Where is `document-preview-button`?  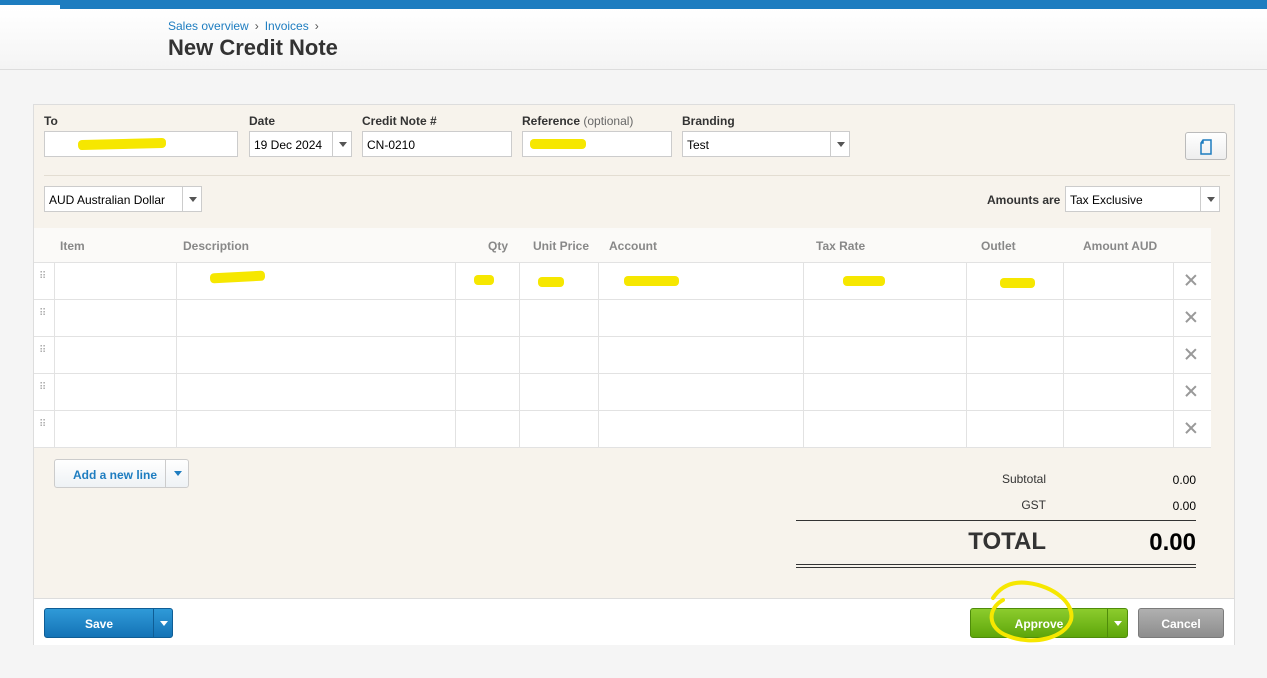
document-preview-button is located at coordinates (1206, 146).